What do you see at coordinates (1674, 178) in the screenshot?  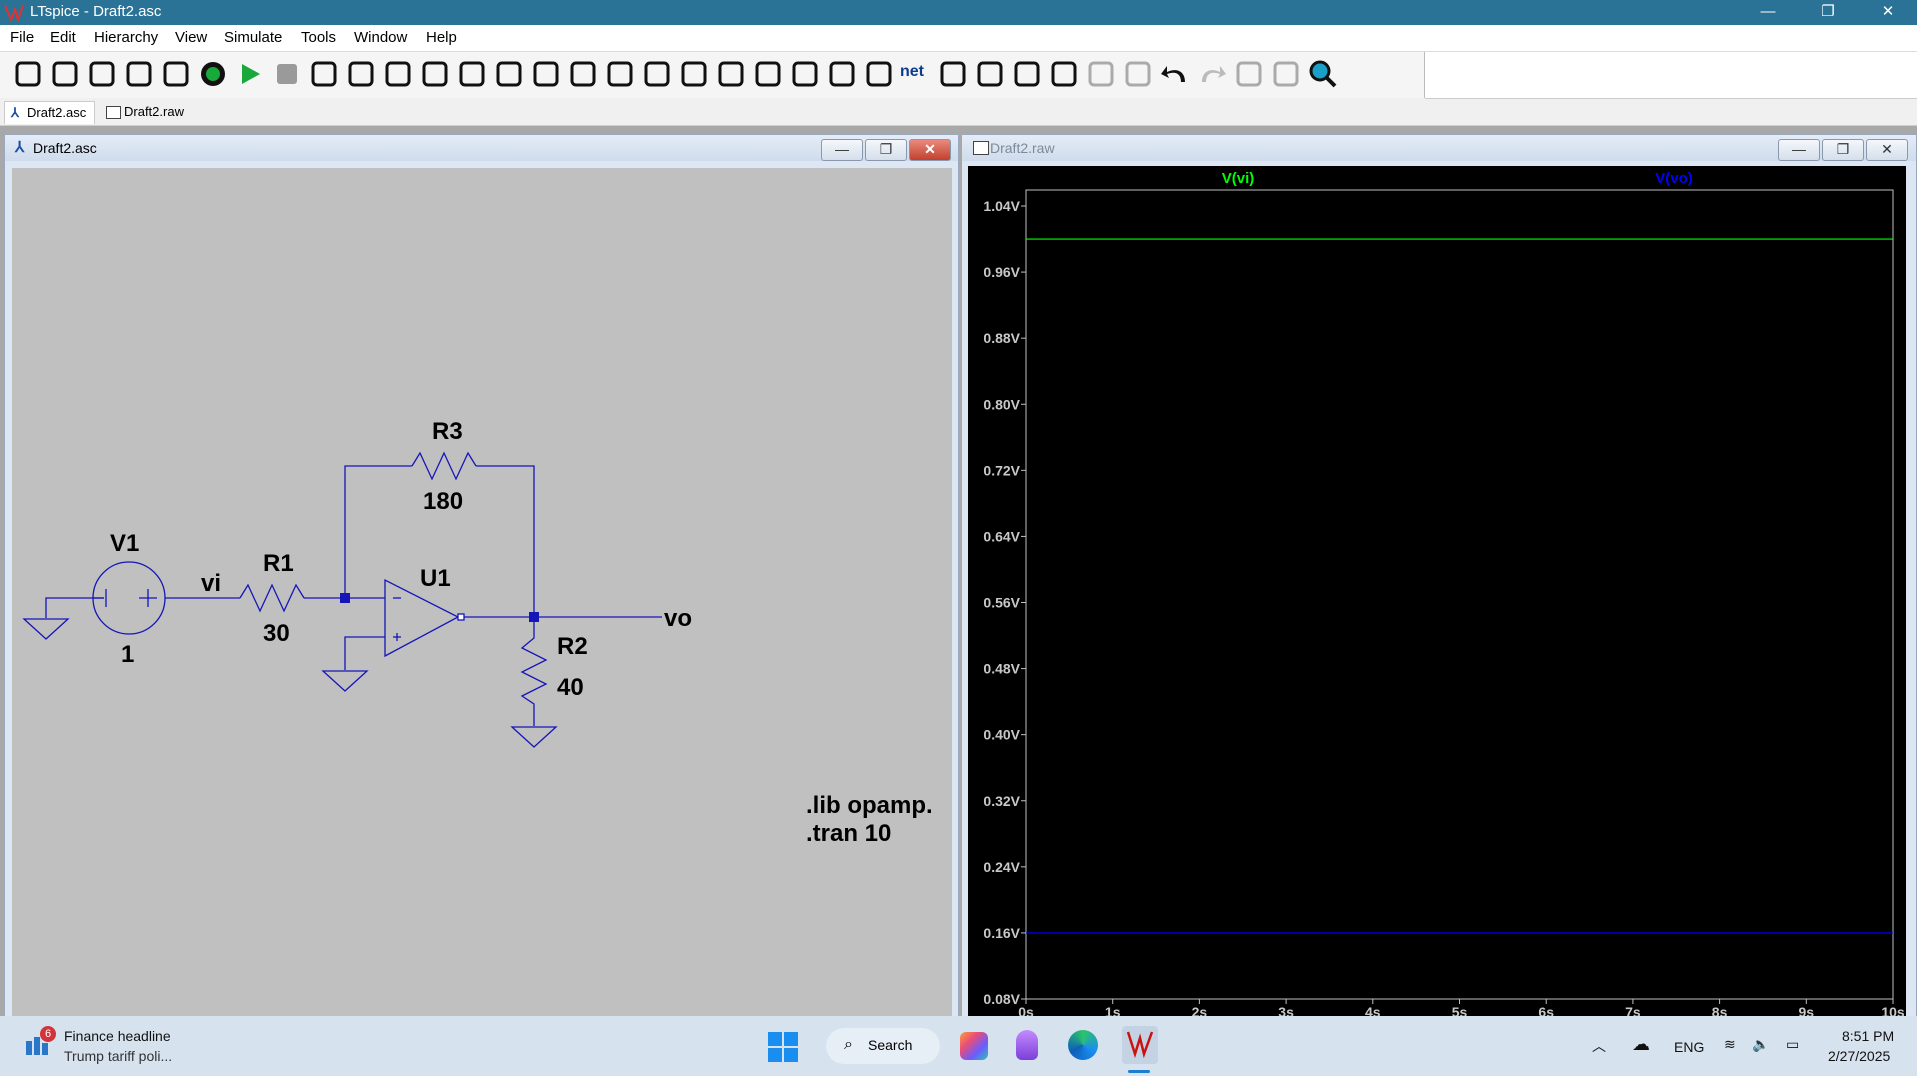 I see `trace-label: V(vo)` at bounding box center [1674, 178].